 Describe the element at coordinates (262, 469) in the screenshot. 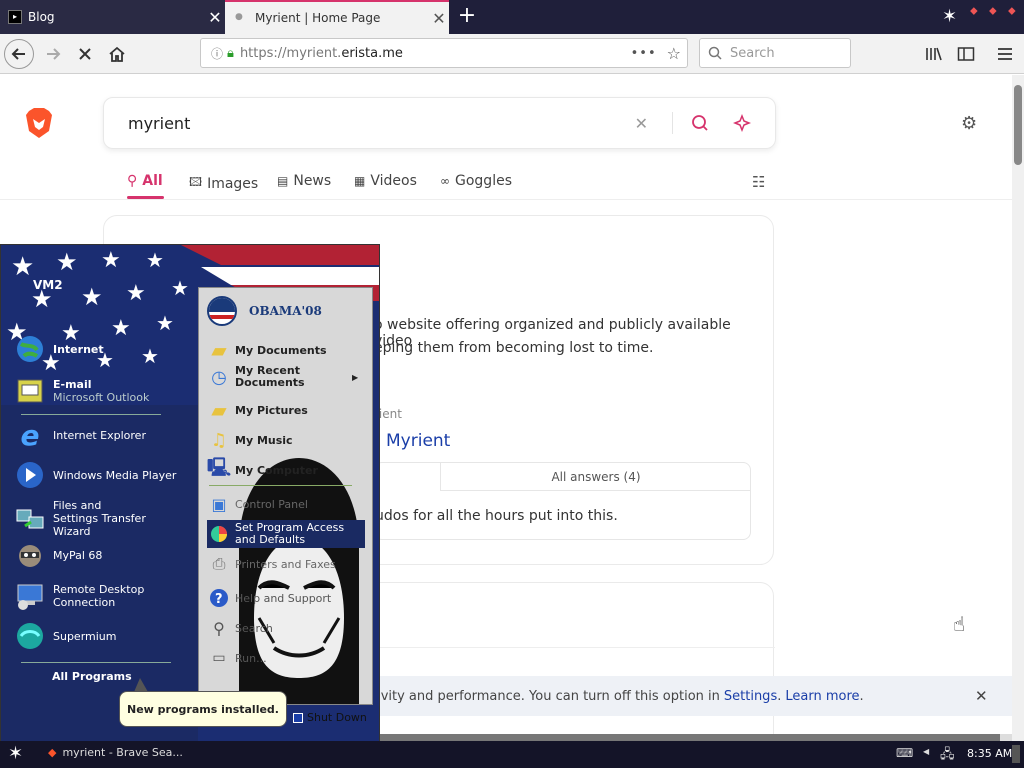

I see `menu-item-my-computer: 🖳 My Computer` at that location.